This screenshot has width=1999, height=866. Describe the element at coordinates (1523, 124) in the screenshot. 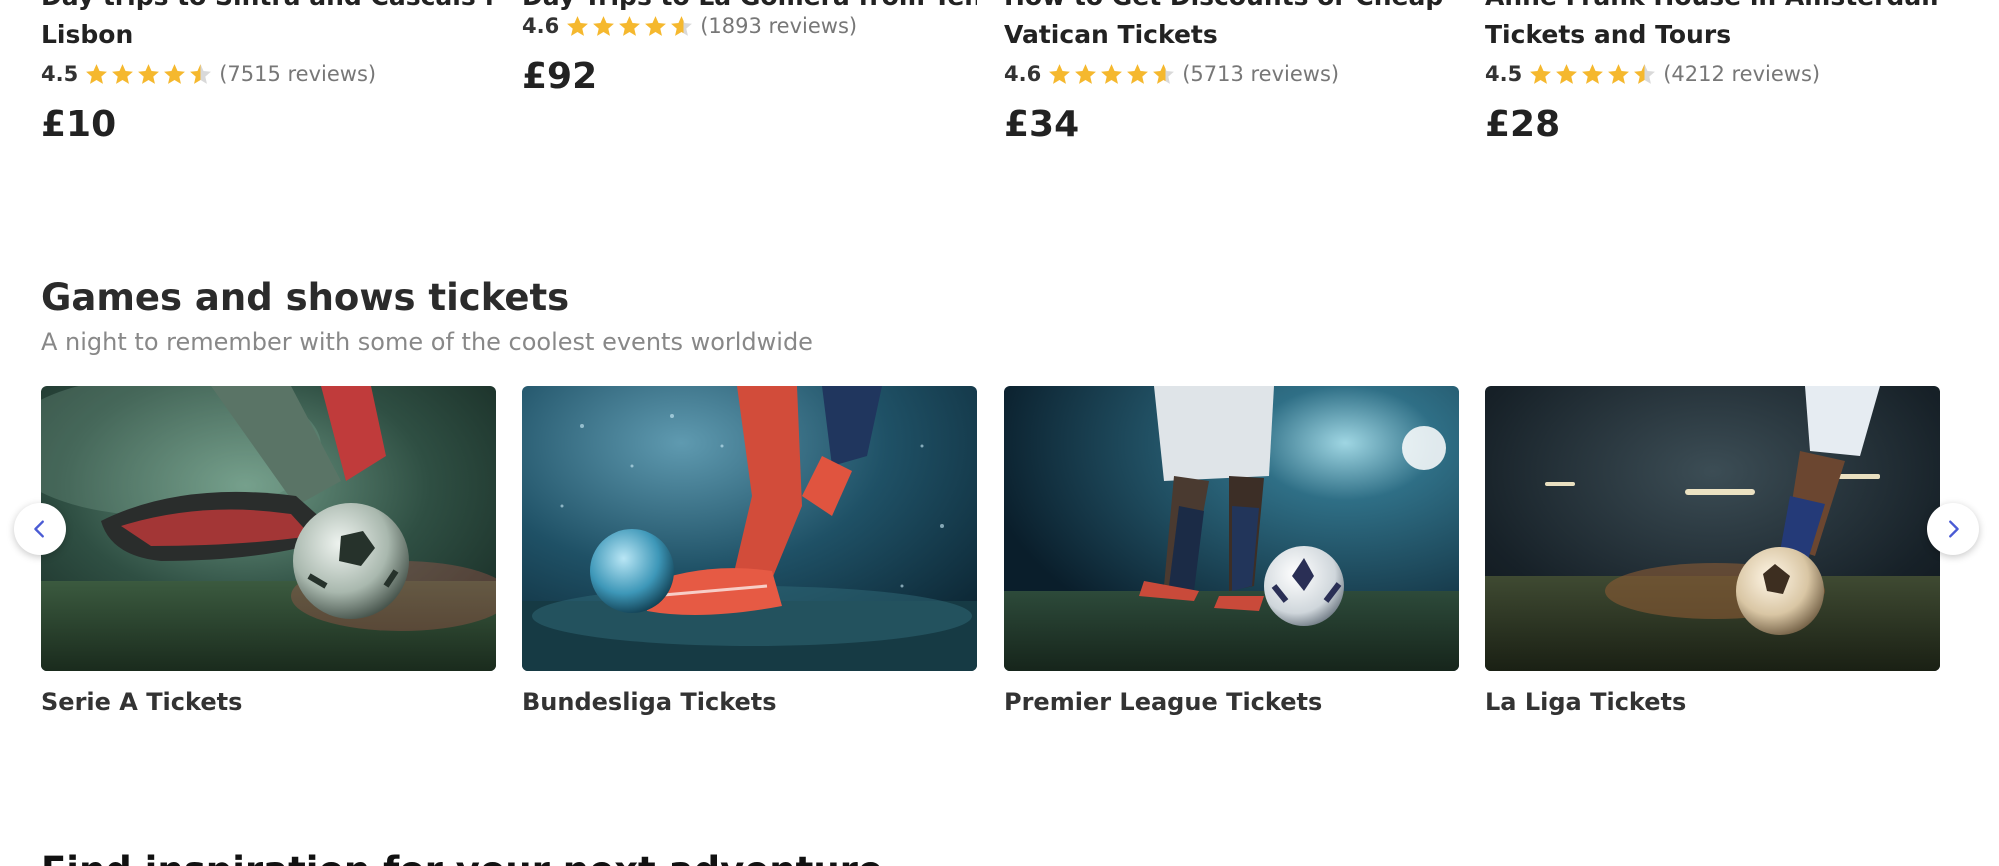

I see `price: £28` at that location.